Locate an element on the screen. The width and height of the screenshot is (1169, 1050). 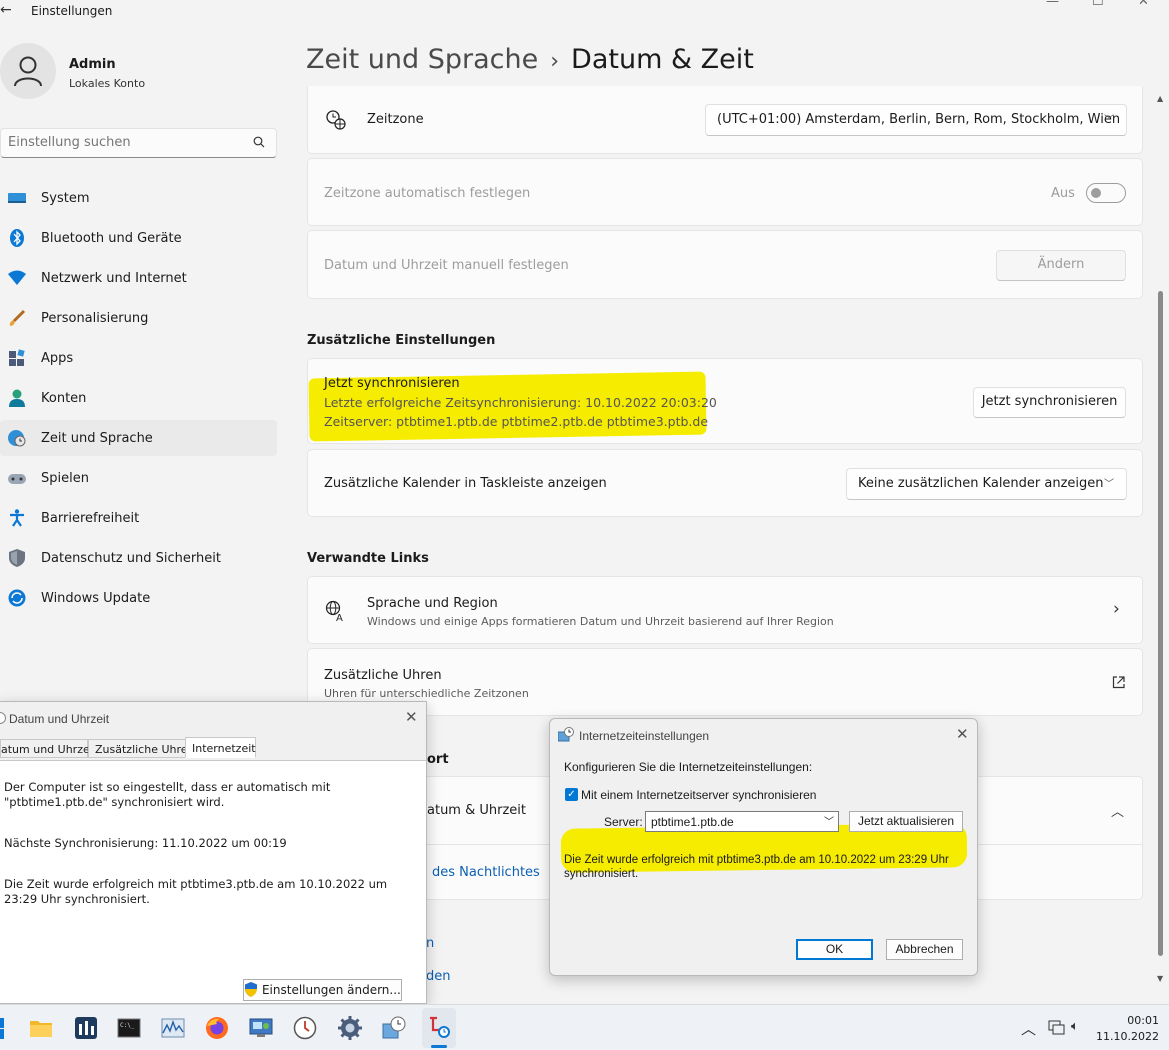
nightlight-link-fragment: des Nachtlichtes is located at coordinates (486, 872).